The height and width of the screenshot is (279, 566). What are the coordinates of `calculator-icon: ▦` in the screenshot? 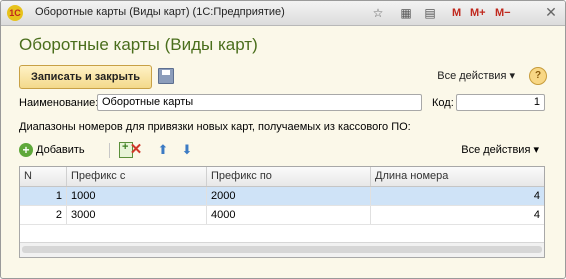 It's located at (406, 13).